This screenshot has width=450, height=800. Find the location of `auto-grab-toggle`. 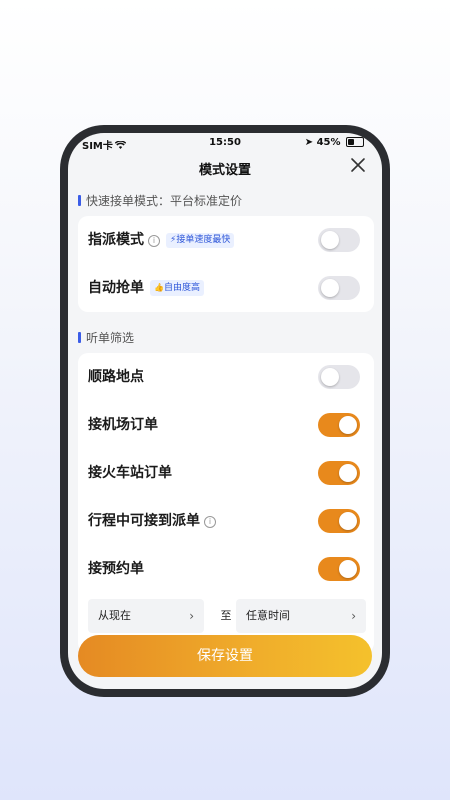

auto-grab-toggle is located at coordinates (339, 288).